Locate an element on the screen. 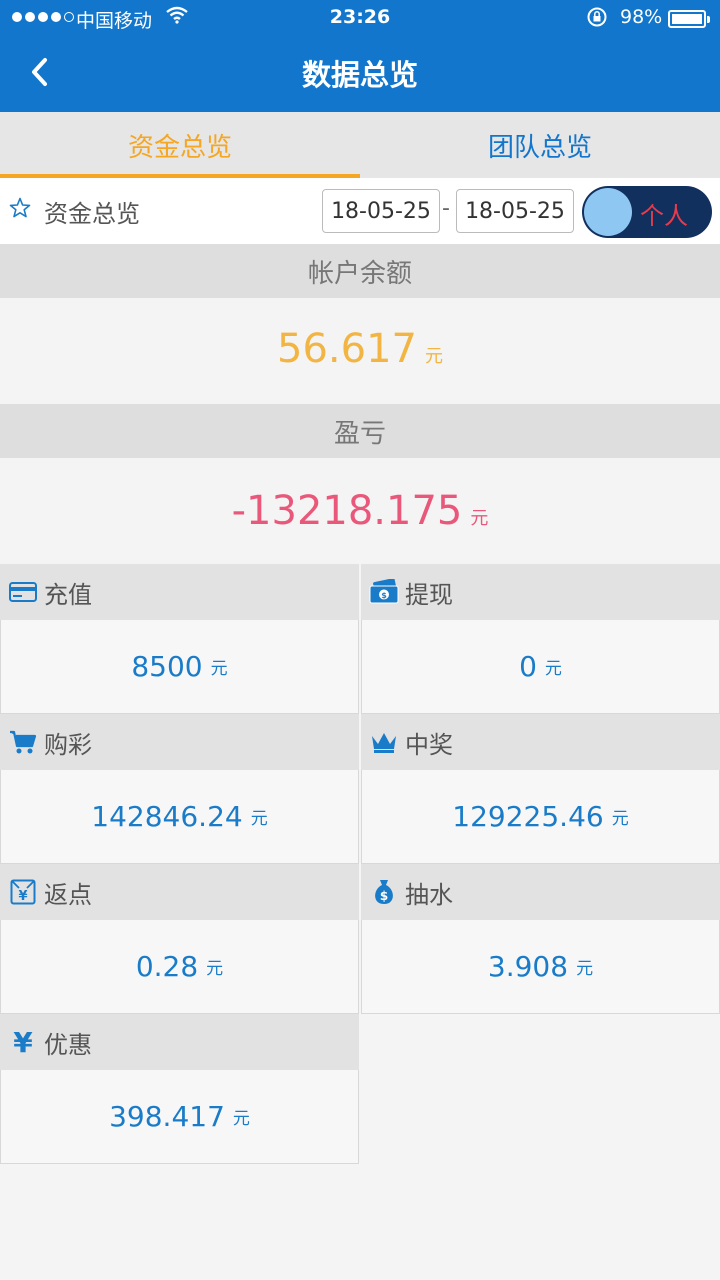 Image resolution: width=720 pixels, height=1280 pixels. date-to-field: 18-05-25 is located at coordinates (515, 211).